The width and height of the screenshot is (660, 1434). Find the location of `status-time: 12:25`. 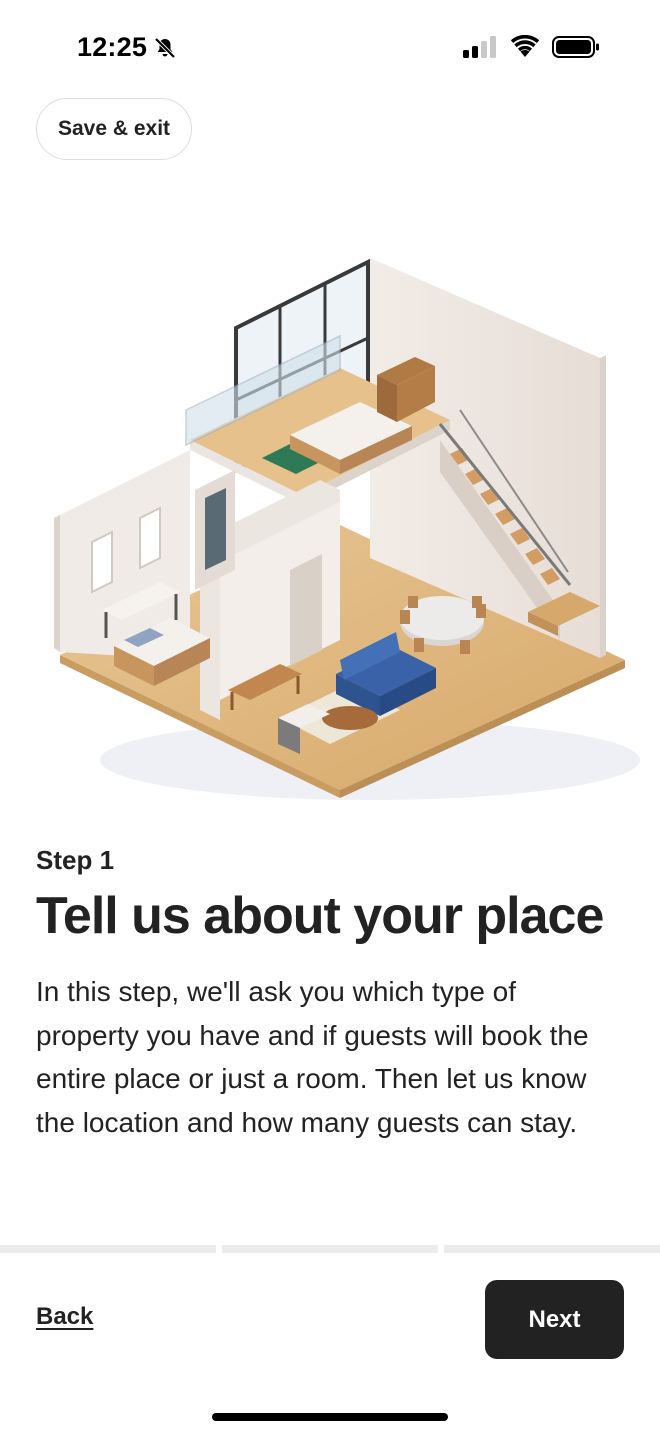

status-time: 12:25 is located at coordinates (112, 47).